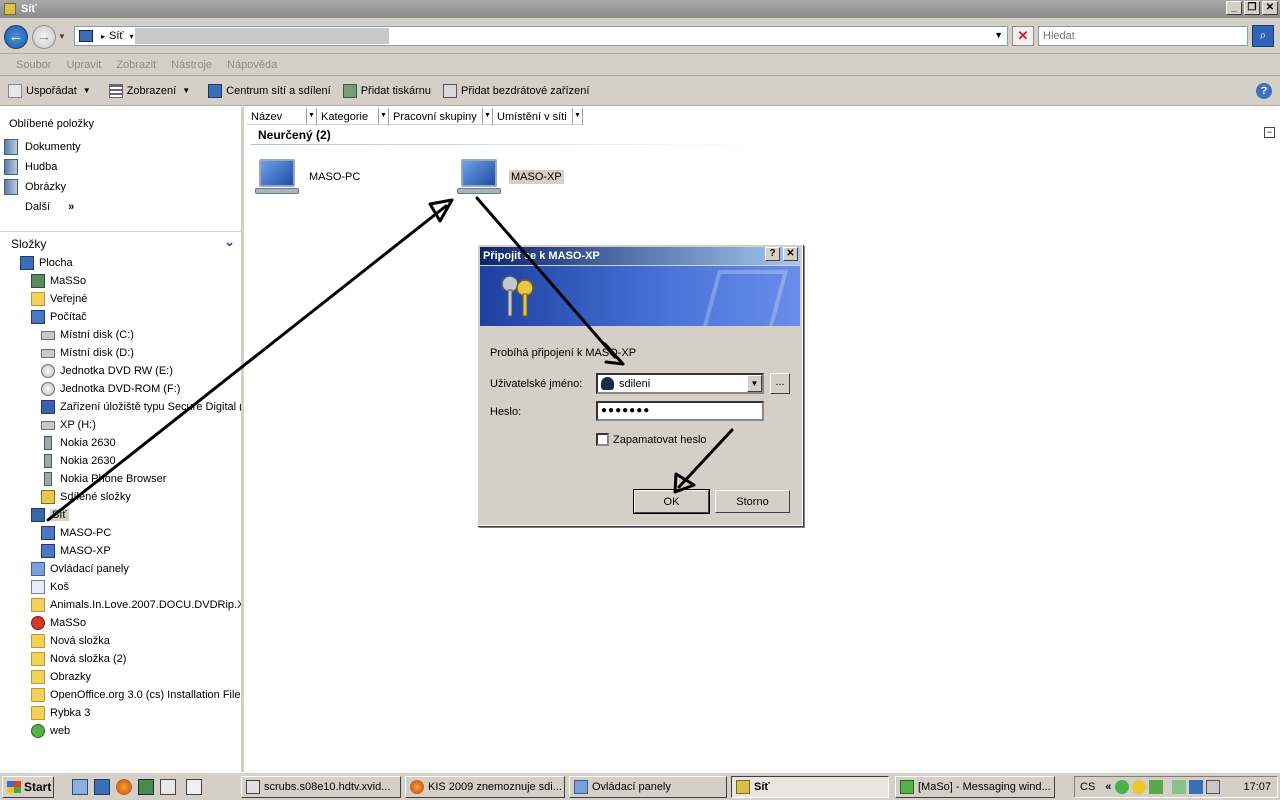 The image size is (1280, 800). I want to click on quicklaunch-explorer-icon, so click(80, 787).